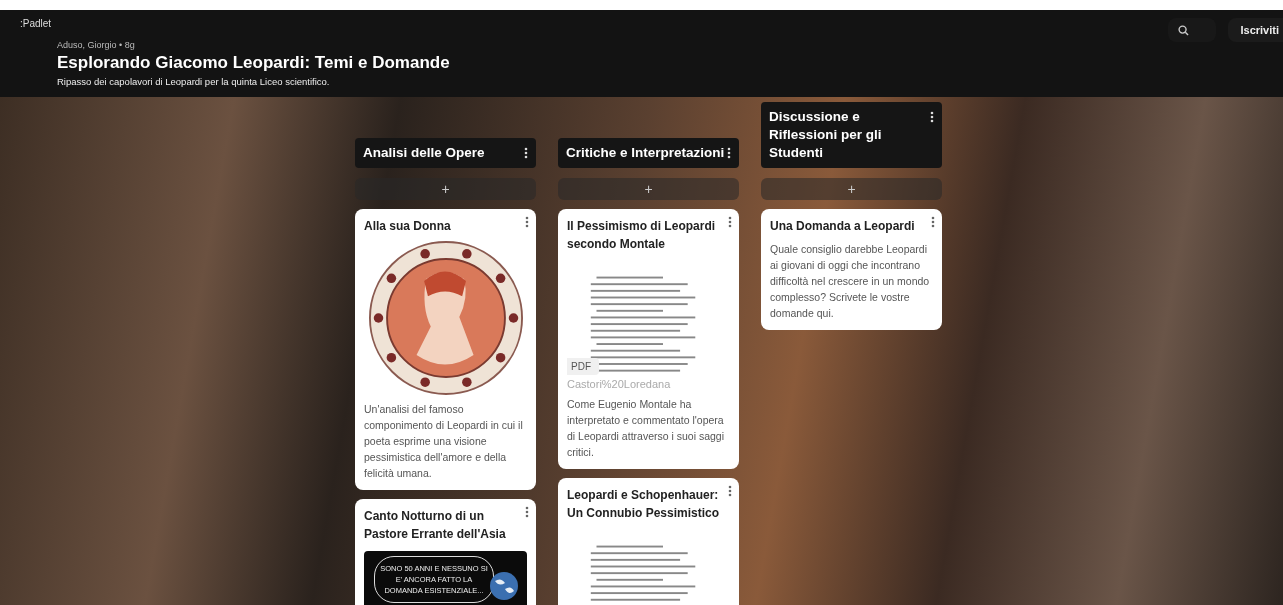  What do you see at coordinates (445, 349) in the screenshot?
I see `post-card: Alla sua Donna Un'analisi del famoso componimento di Leopardi in cui il poeta esprime una visione pessimistica dell'amore e della felicità umana.` at bounding box center [445, 349].